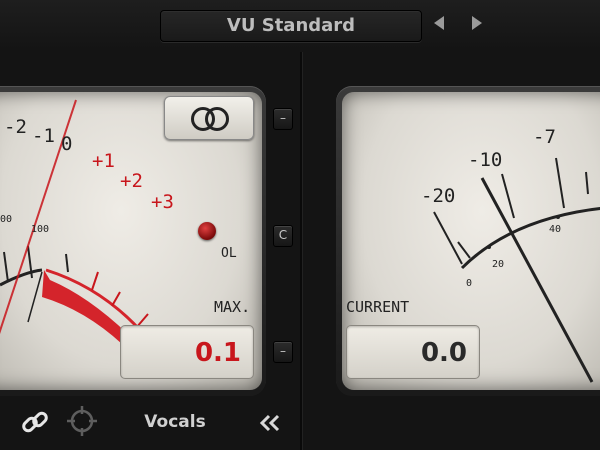 Image resolution: width=600 pixels, height=450 pixels. What do you see at coordinates (439, 23) in the screenshot?
I see `previous-preset-button` at bounding box center [439, 23].